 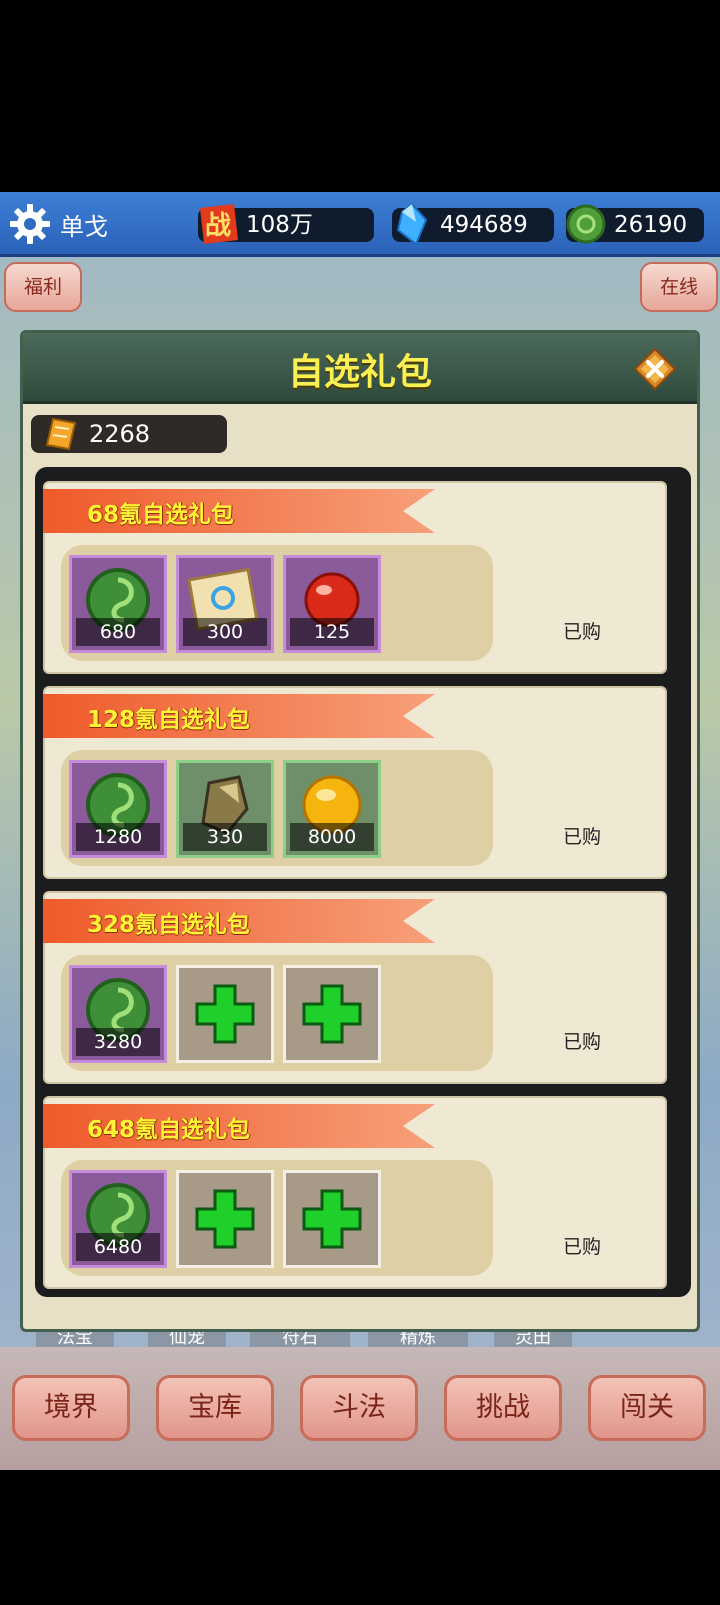 What do you see at coordinates (225, 632) in the screenshot?
I see `item-quantity: 300` at bounding box center [225, 632].